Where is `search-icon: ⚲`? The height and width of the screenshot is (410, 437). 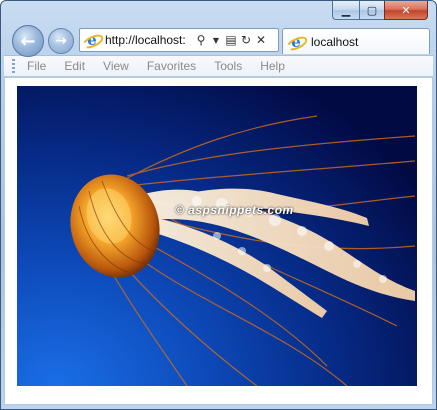
search-icon: ⚲ is located at coordinates (201, 40).